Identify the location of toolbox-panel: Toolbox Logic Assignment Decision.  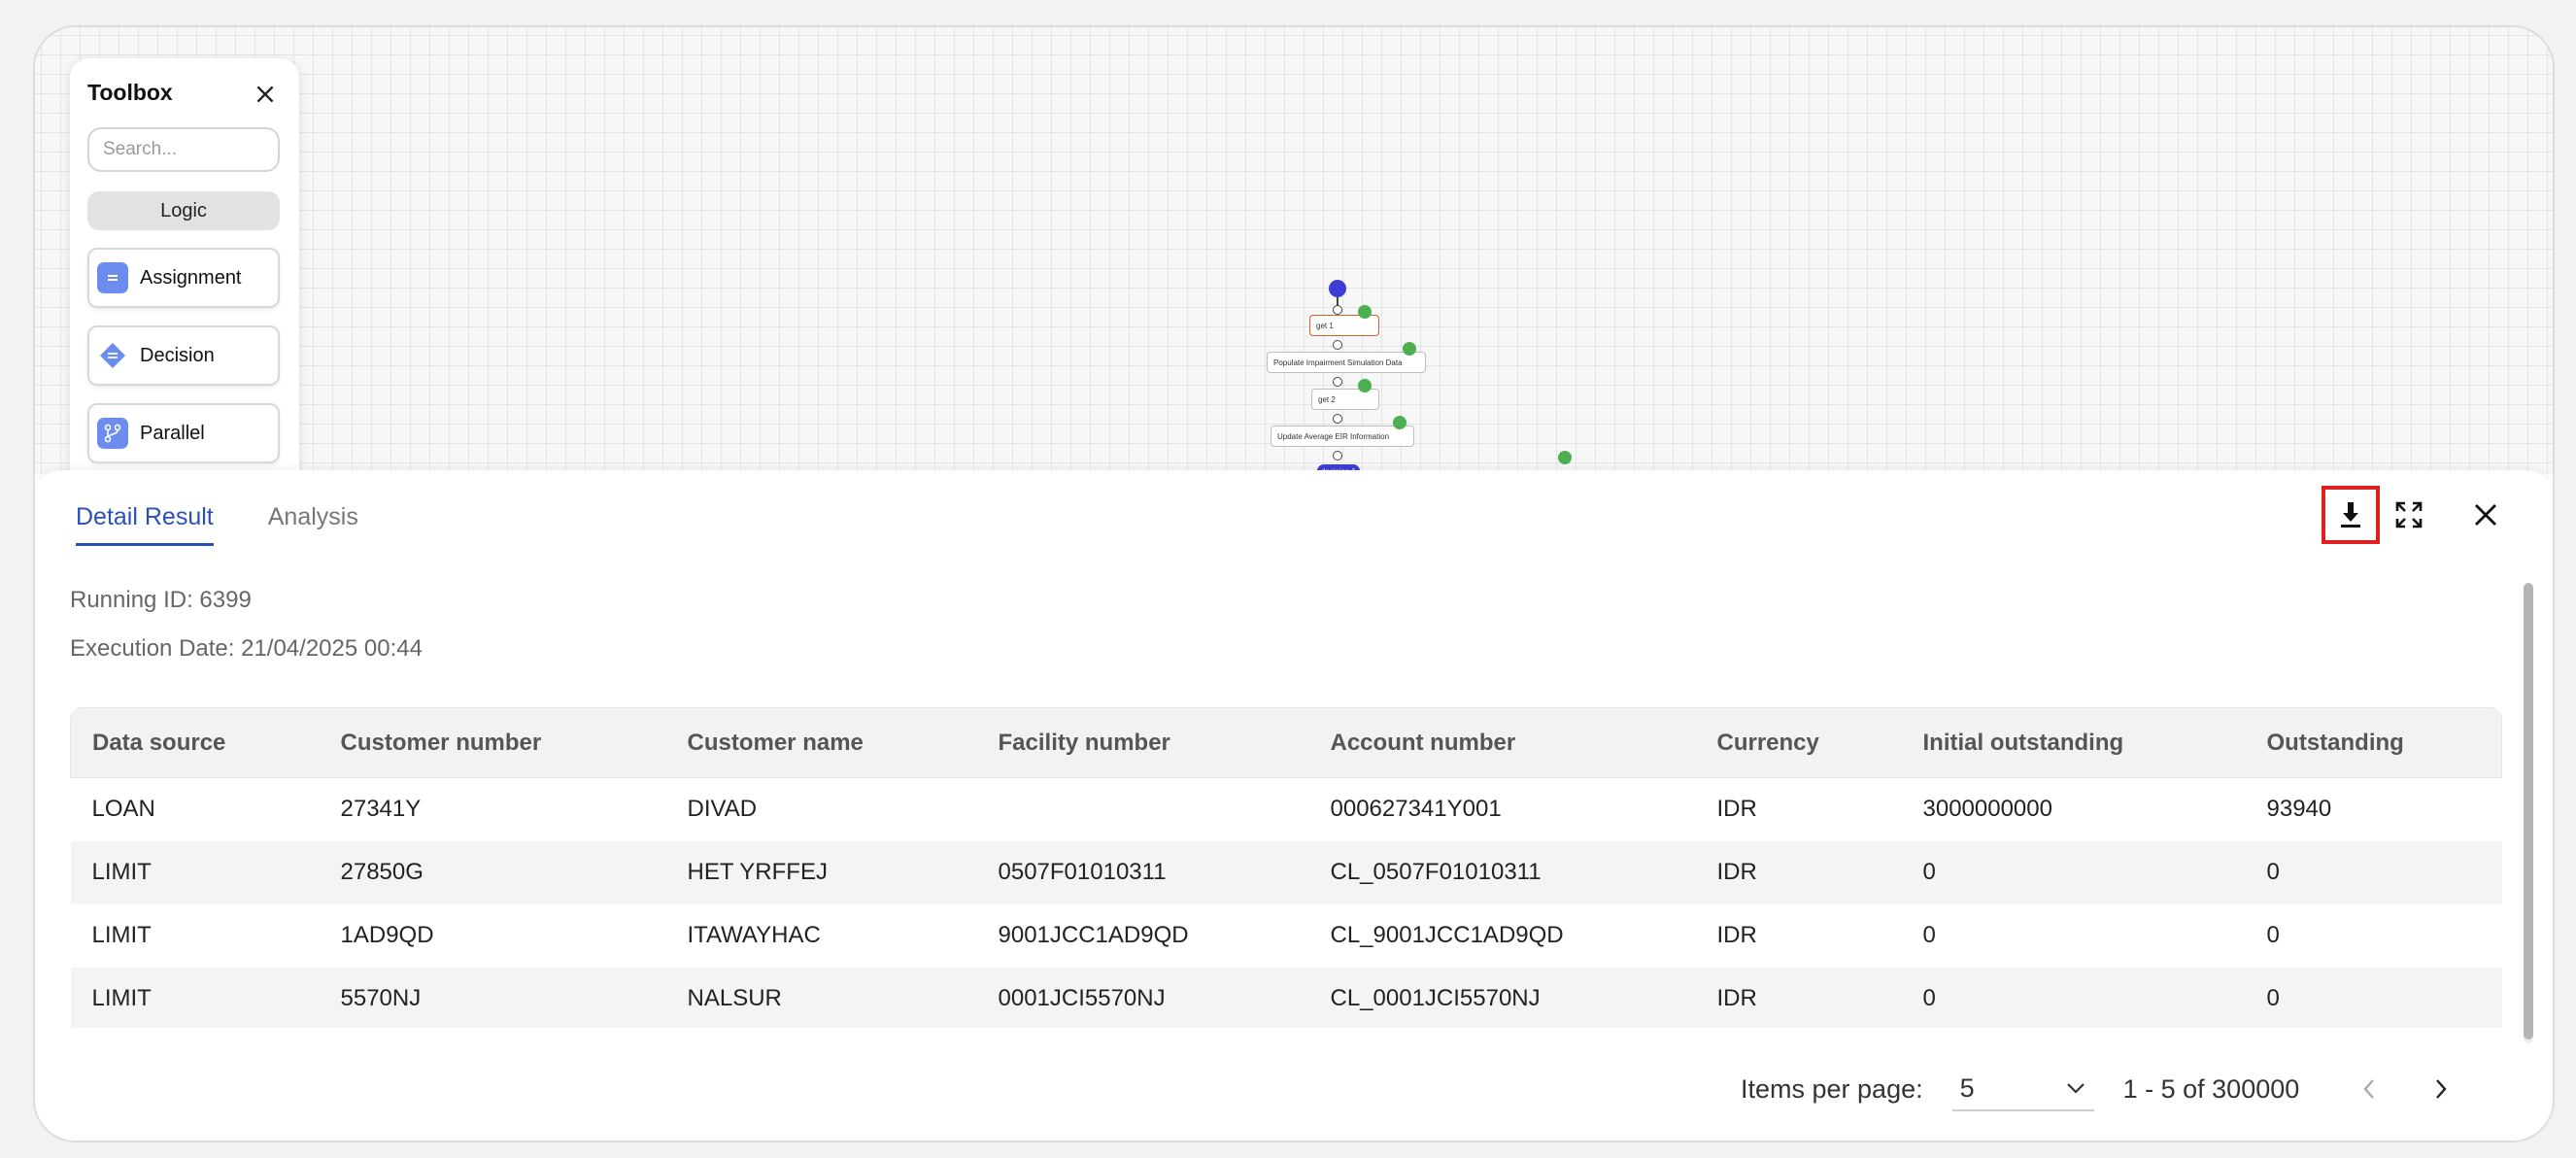
(184, 281).